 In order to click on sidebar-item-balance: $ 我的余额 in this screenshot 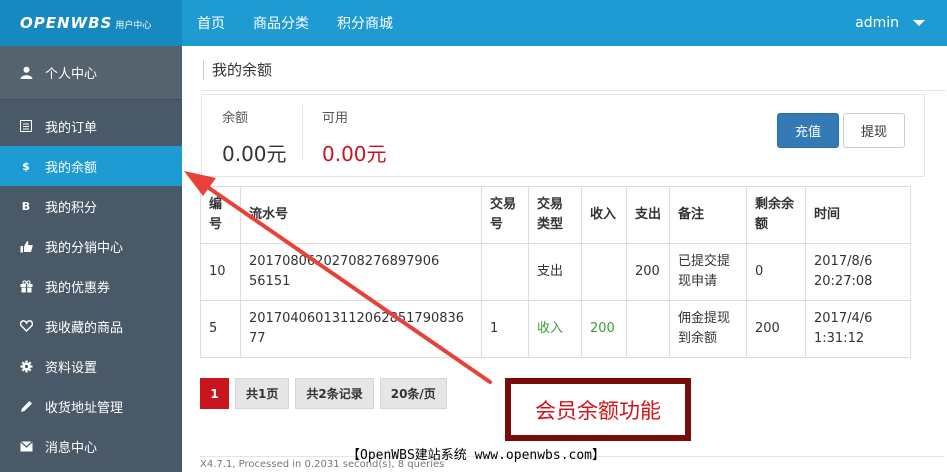, I will do `click(91, 166)`.